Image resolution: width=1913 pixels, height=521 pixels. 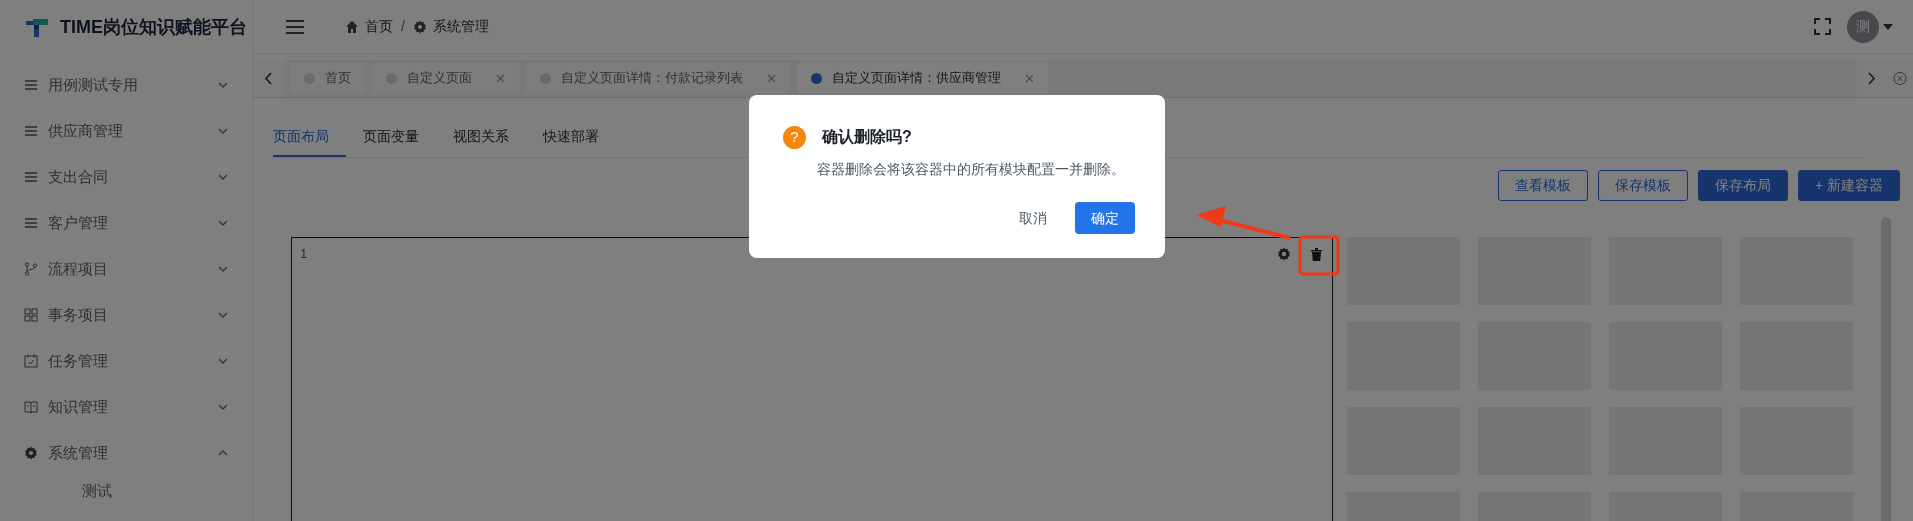 What do you see at coordinates (126, 491) in the screenshot?
I see `sidebar-subitem: 测试` at bounding box center [126, 491].